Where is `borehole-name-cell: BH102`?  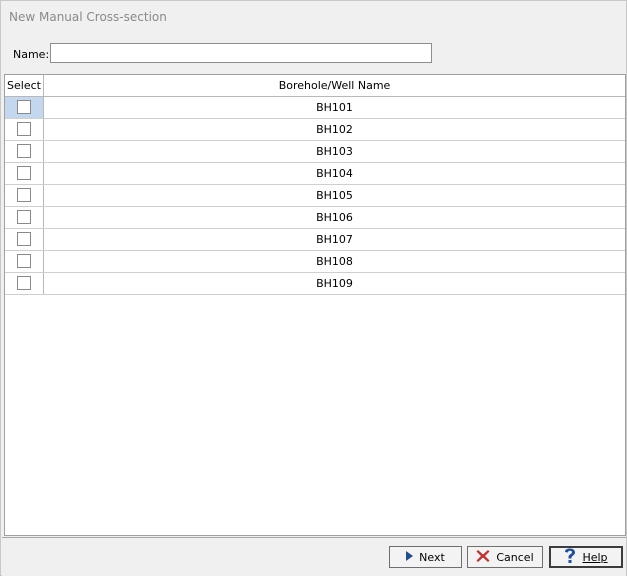 borehole-name-cell: BH102 is located at coordinates (334, 129).